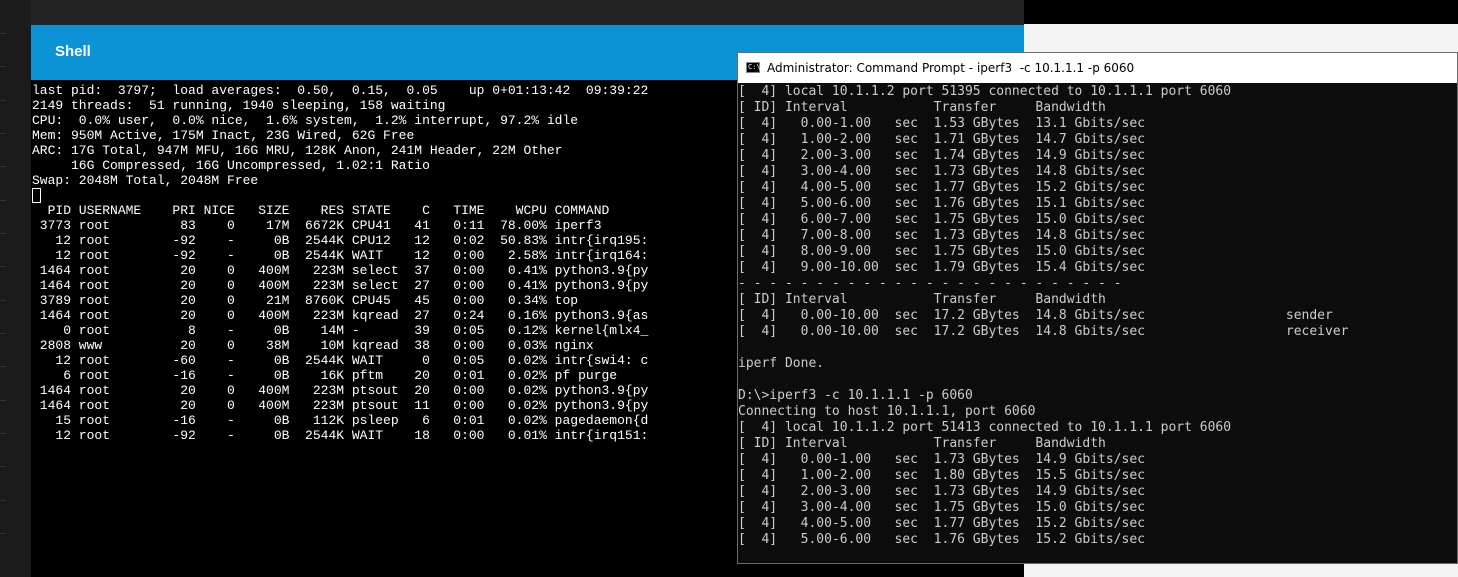 The width and height of the screenshot is (1458, 577). Describe the element at coordinates (753, 67) in the screenshot. I see `cmd-window-icon: C:\` at that location.